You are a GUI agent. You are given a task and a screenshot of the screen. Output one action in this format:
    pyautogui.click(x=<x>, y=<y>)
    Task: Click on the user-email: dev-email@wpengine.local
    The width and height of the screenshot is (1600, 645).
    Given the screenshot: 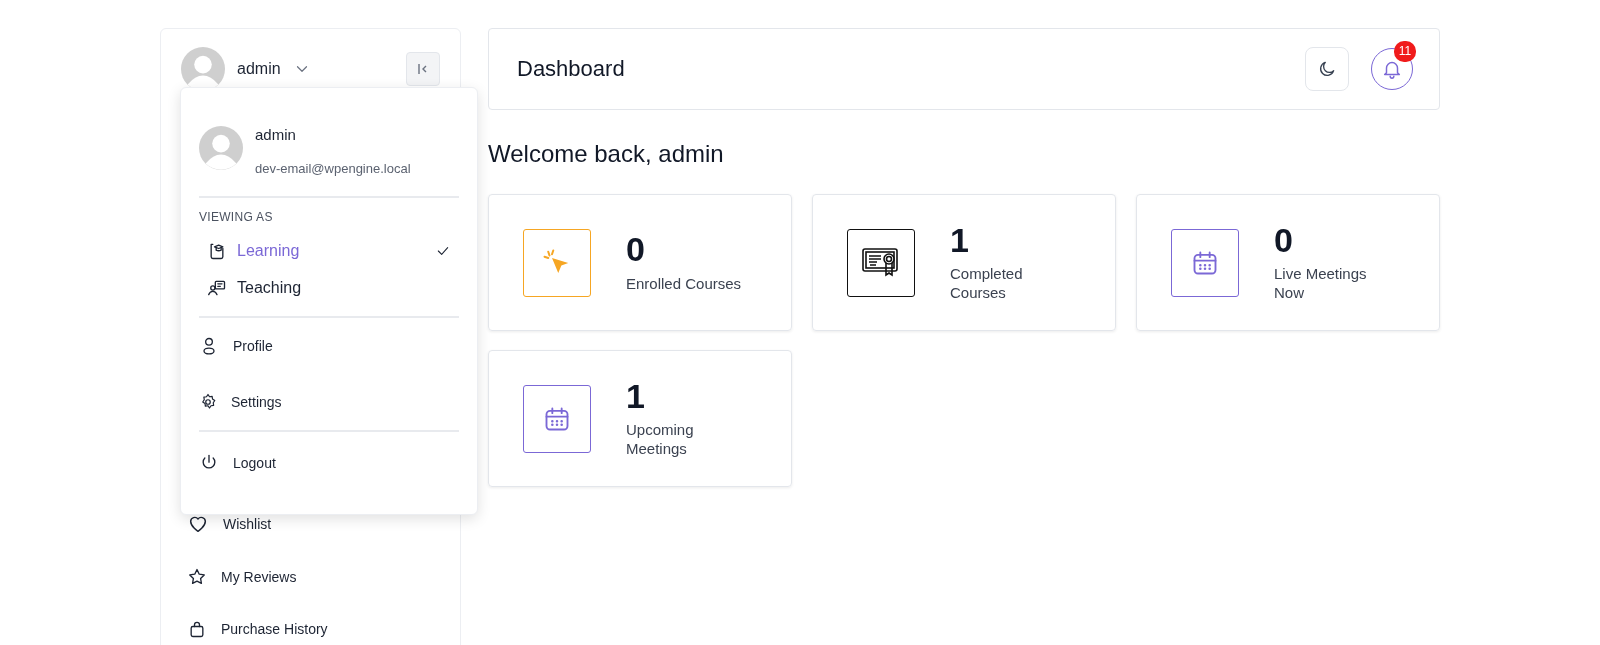 What is the action you would take?
    pyautogui.click(x=333, y=168)
    